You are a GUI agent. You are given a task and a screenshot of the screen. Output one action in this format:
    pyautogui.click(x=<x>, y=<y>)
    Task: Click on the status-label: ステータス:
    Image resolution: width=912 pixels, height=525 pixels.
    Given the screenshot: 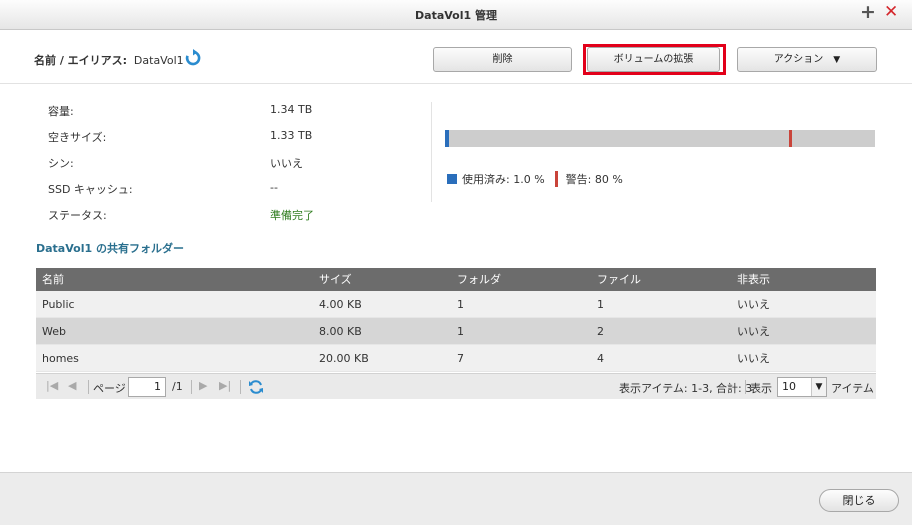 What is the action you would take?
    pyautogui.click(x=77, y=215)
    